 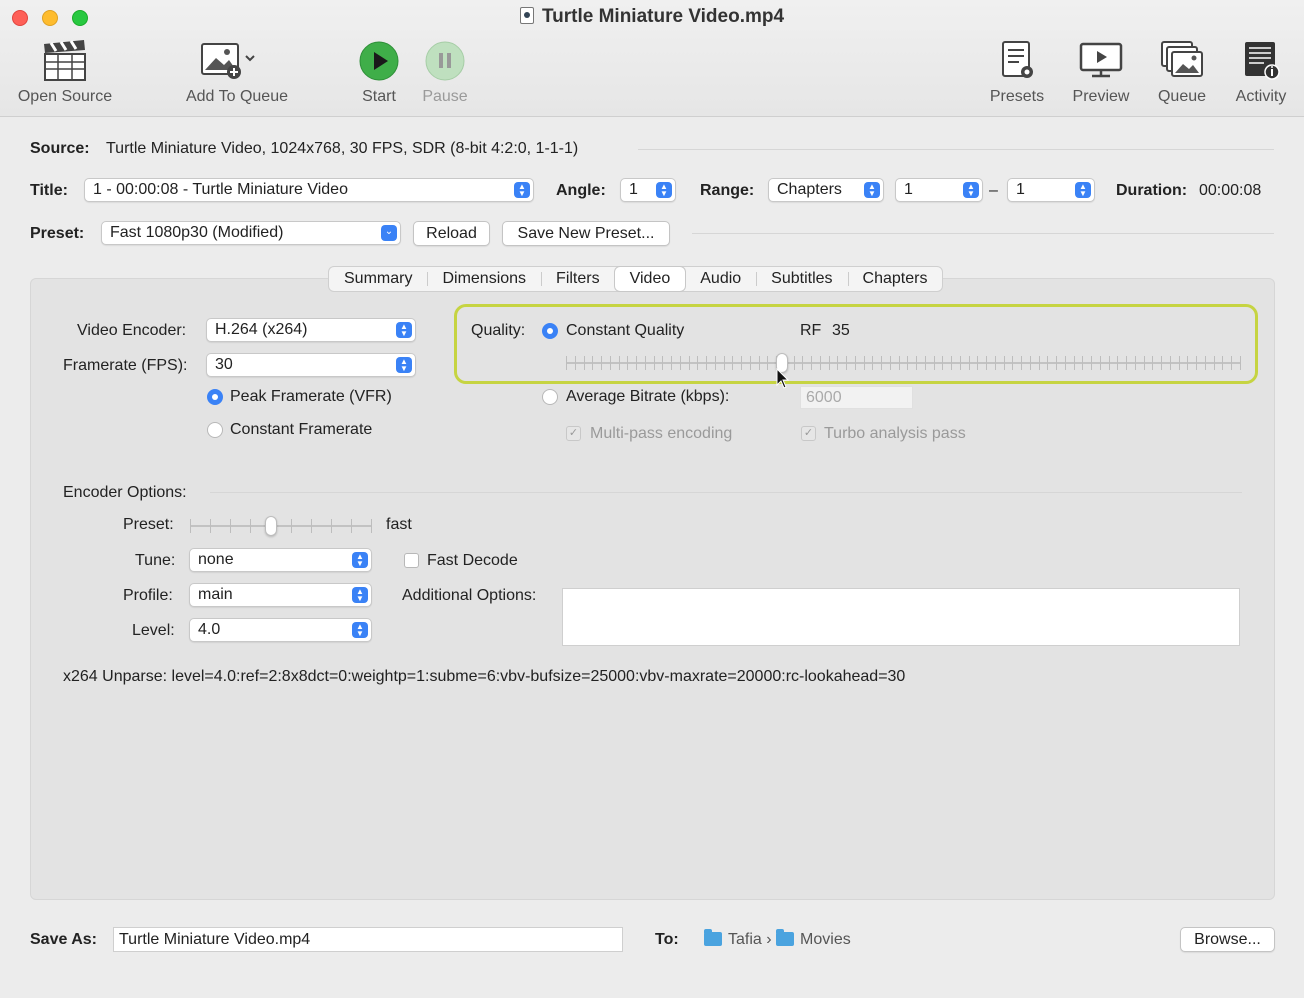 I want to click on add-to-queue-button: Add To Queue, so click(x=237, y=72).